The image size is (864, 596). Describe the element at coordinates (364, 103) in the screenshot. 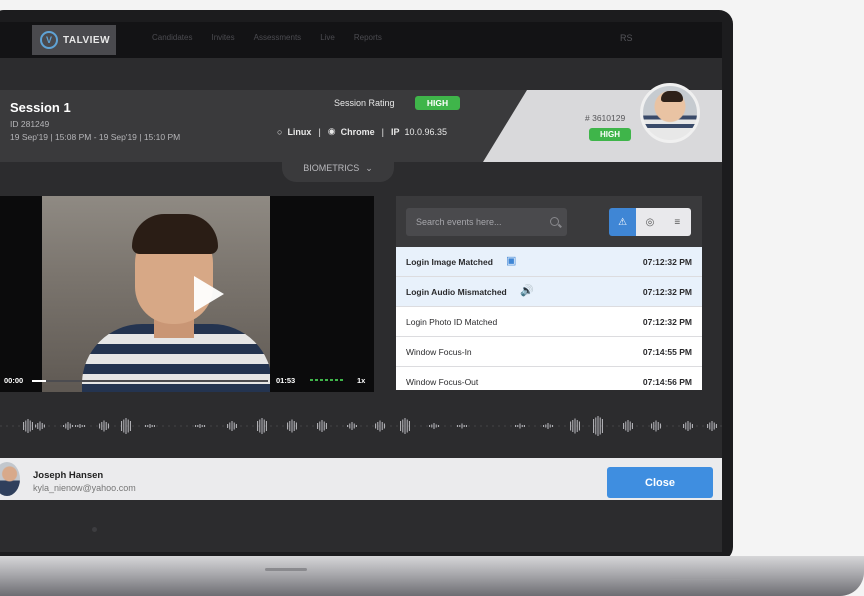

I see `session-rating-label: Session Rating` at that location.